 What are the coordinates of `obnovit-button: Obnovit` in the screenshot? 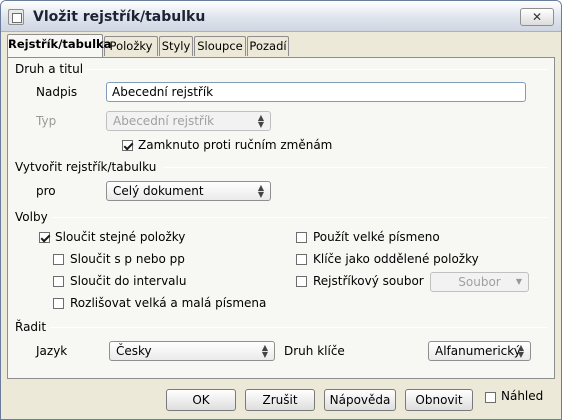 It's located at (439, 400).